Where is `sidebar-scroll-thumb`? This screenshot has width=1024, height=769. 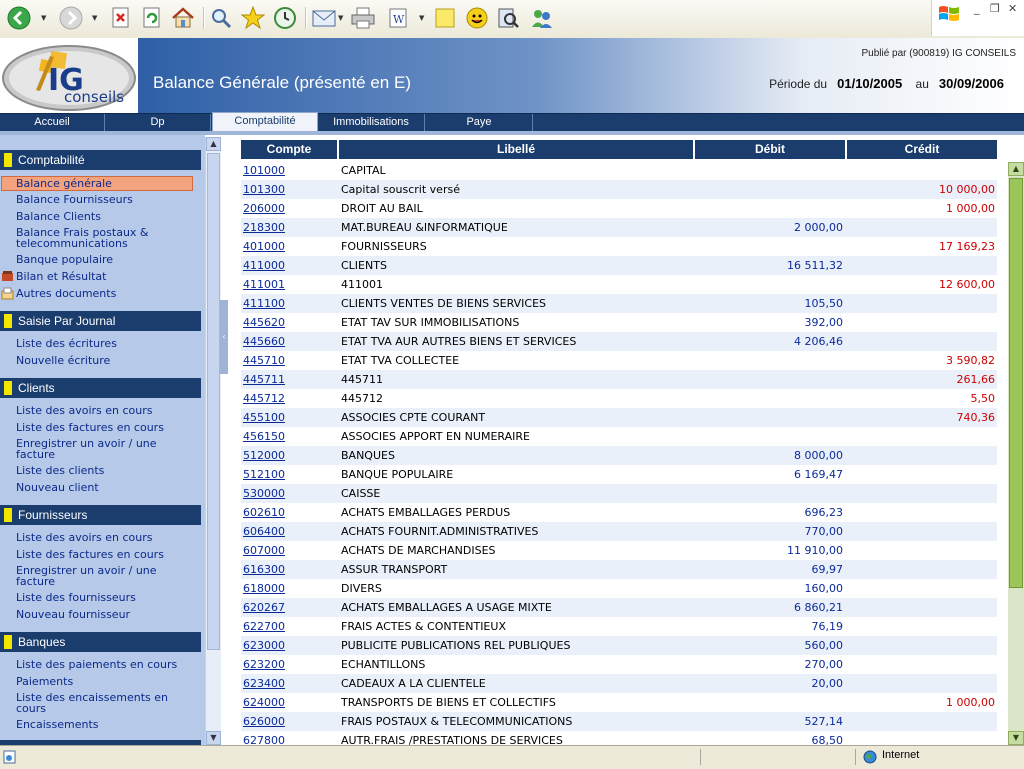
sidebar-scroll-thumb is located at coordinates (213, 401).